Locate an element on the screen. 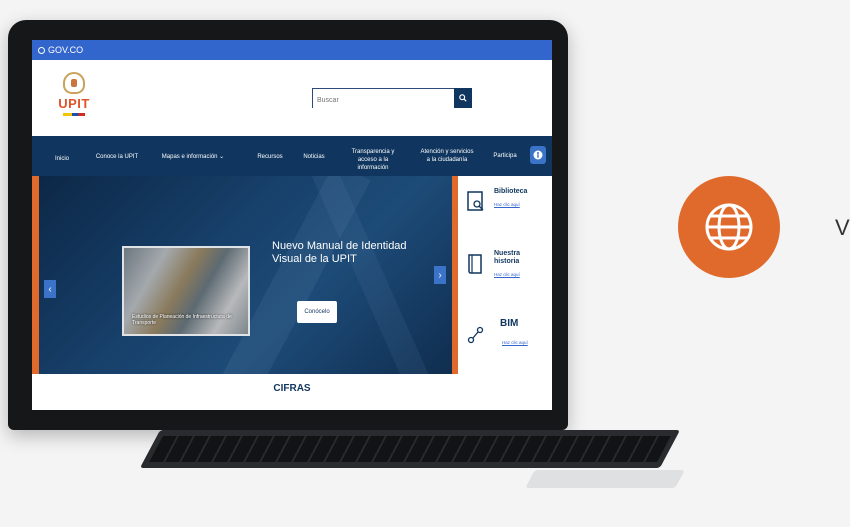  book-search-icon is located at coordinates (475, 201).